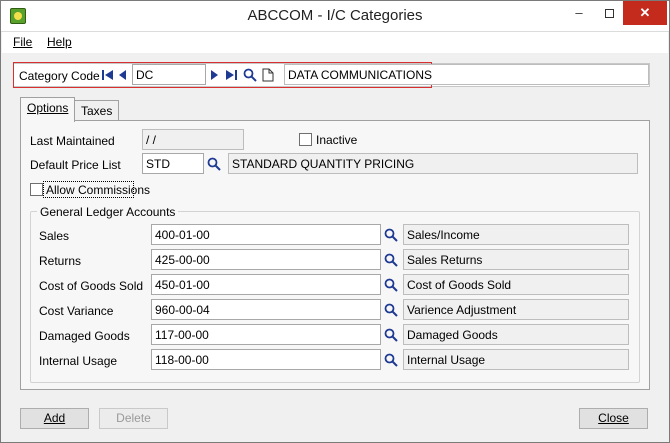 This screenshot has width=670, height=443. I want to click on gl-account-description: Damaged Goods, so click(516, 334).